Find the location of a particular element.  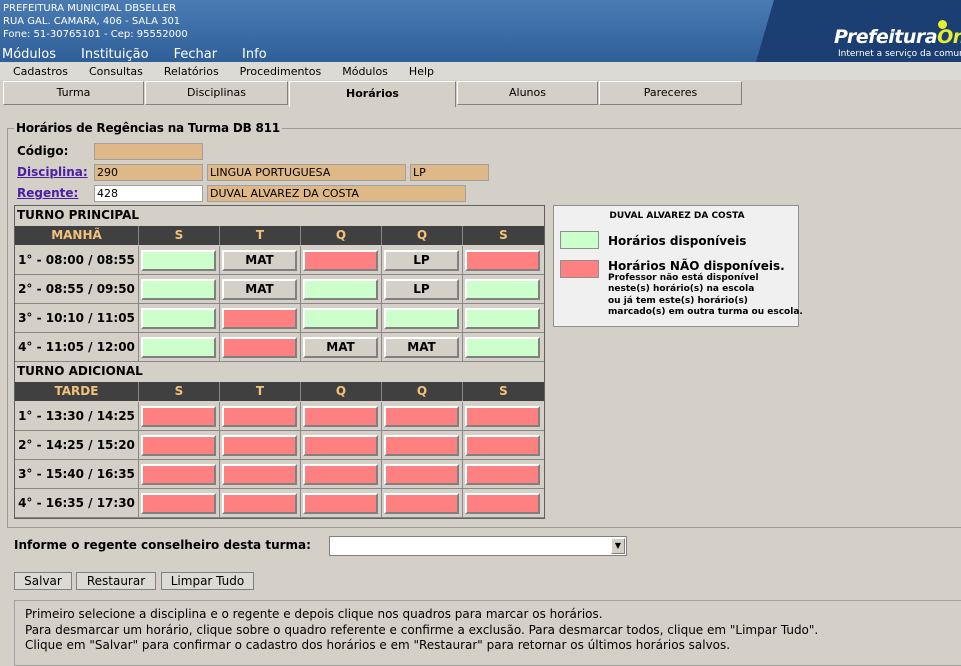

tab-alunos: Alunos is located at coordinates (527, 93).